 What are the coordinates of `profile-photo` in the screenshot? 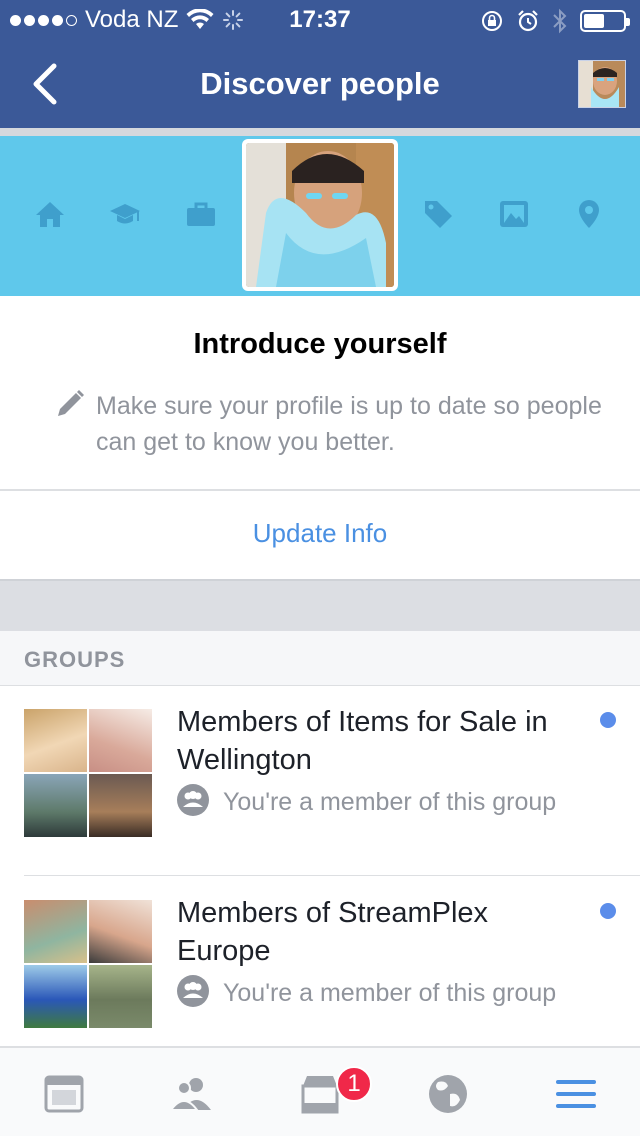 It's located at (320, 215).